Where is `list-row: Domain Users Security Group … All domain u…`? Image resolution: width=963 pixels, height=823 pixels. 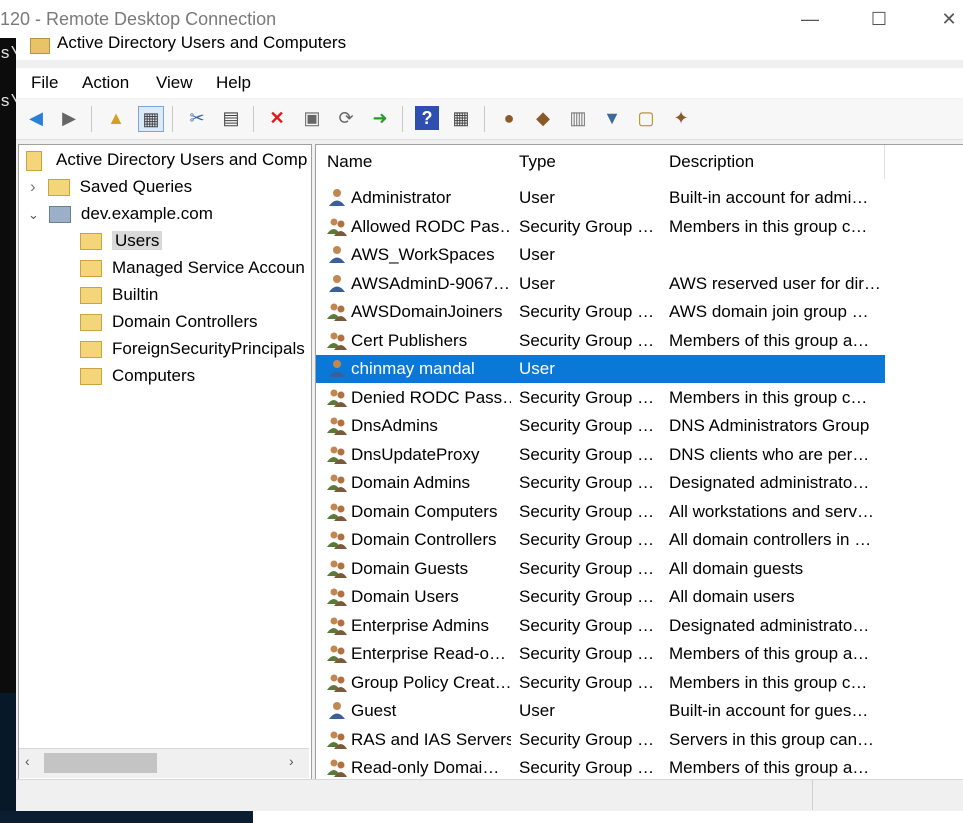 list-row: Domain Users Security Group … All domain u… is located at coordinates (600, 597).